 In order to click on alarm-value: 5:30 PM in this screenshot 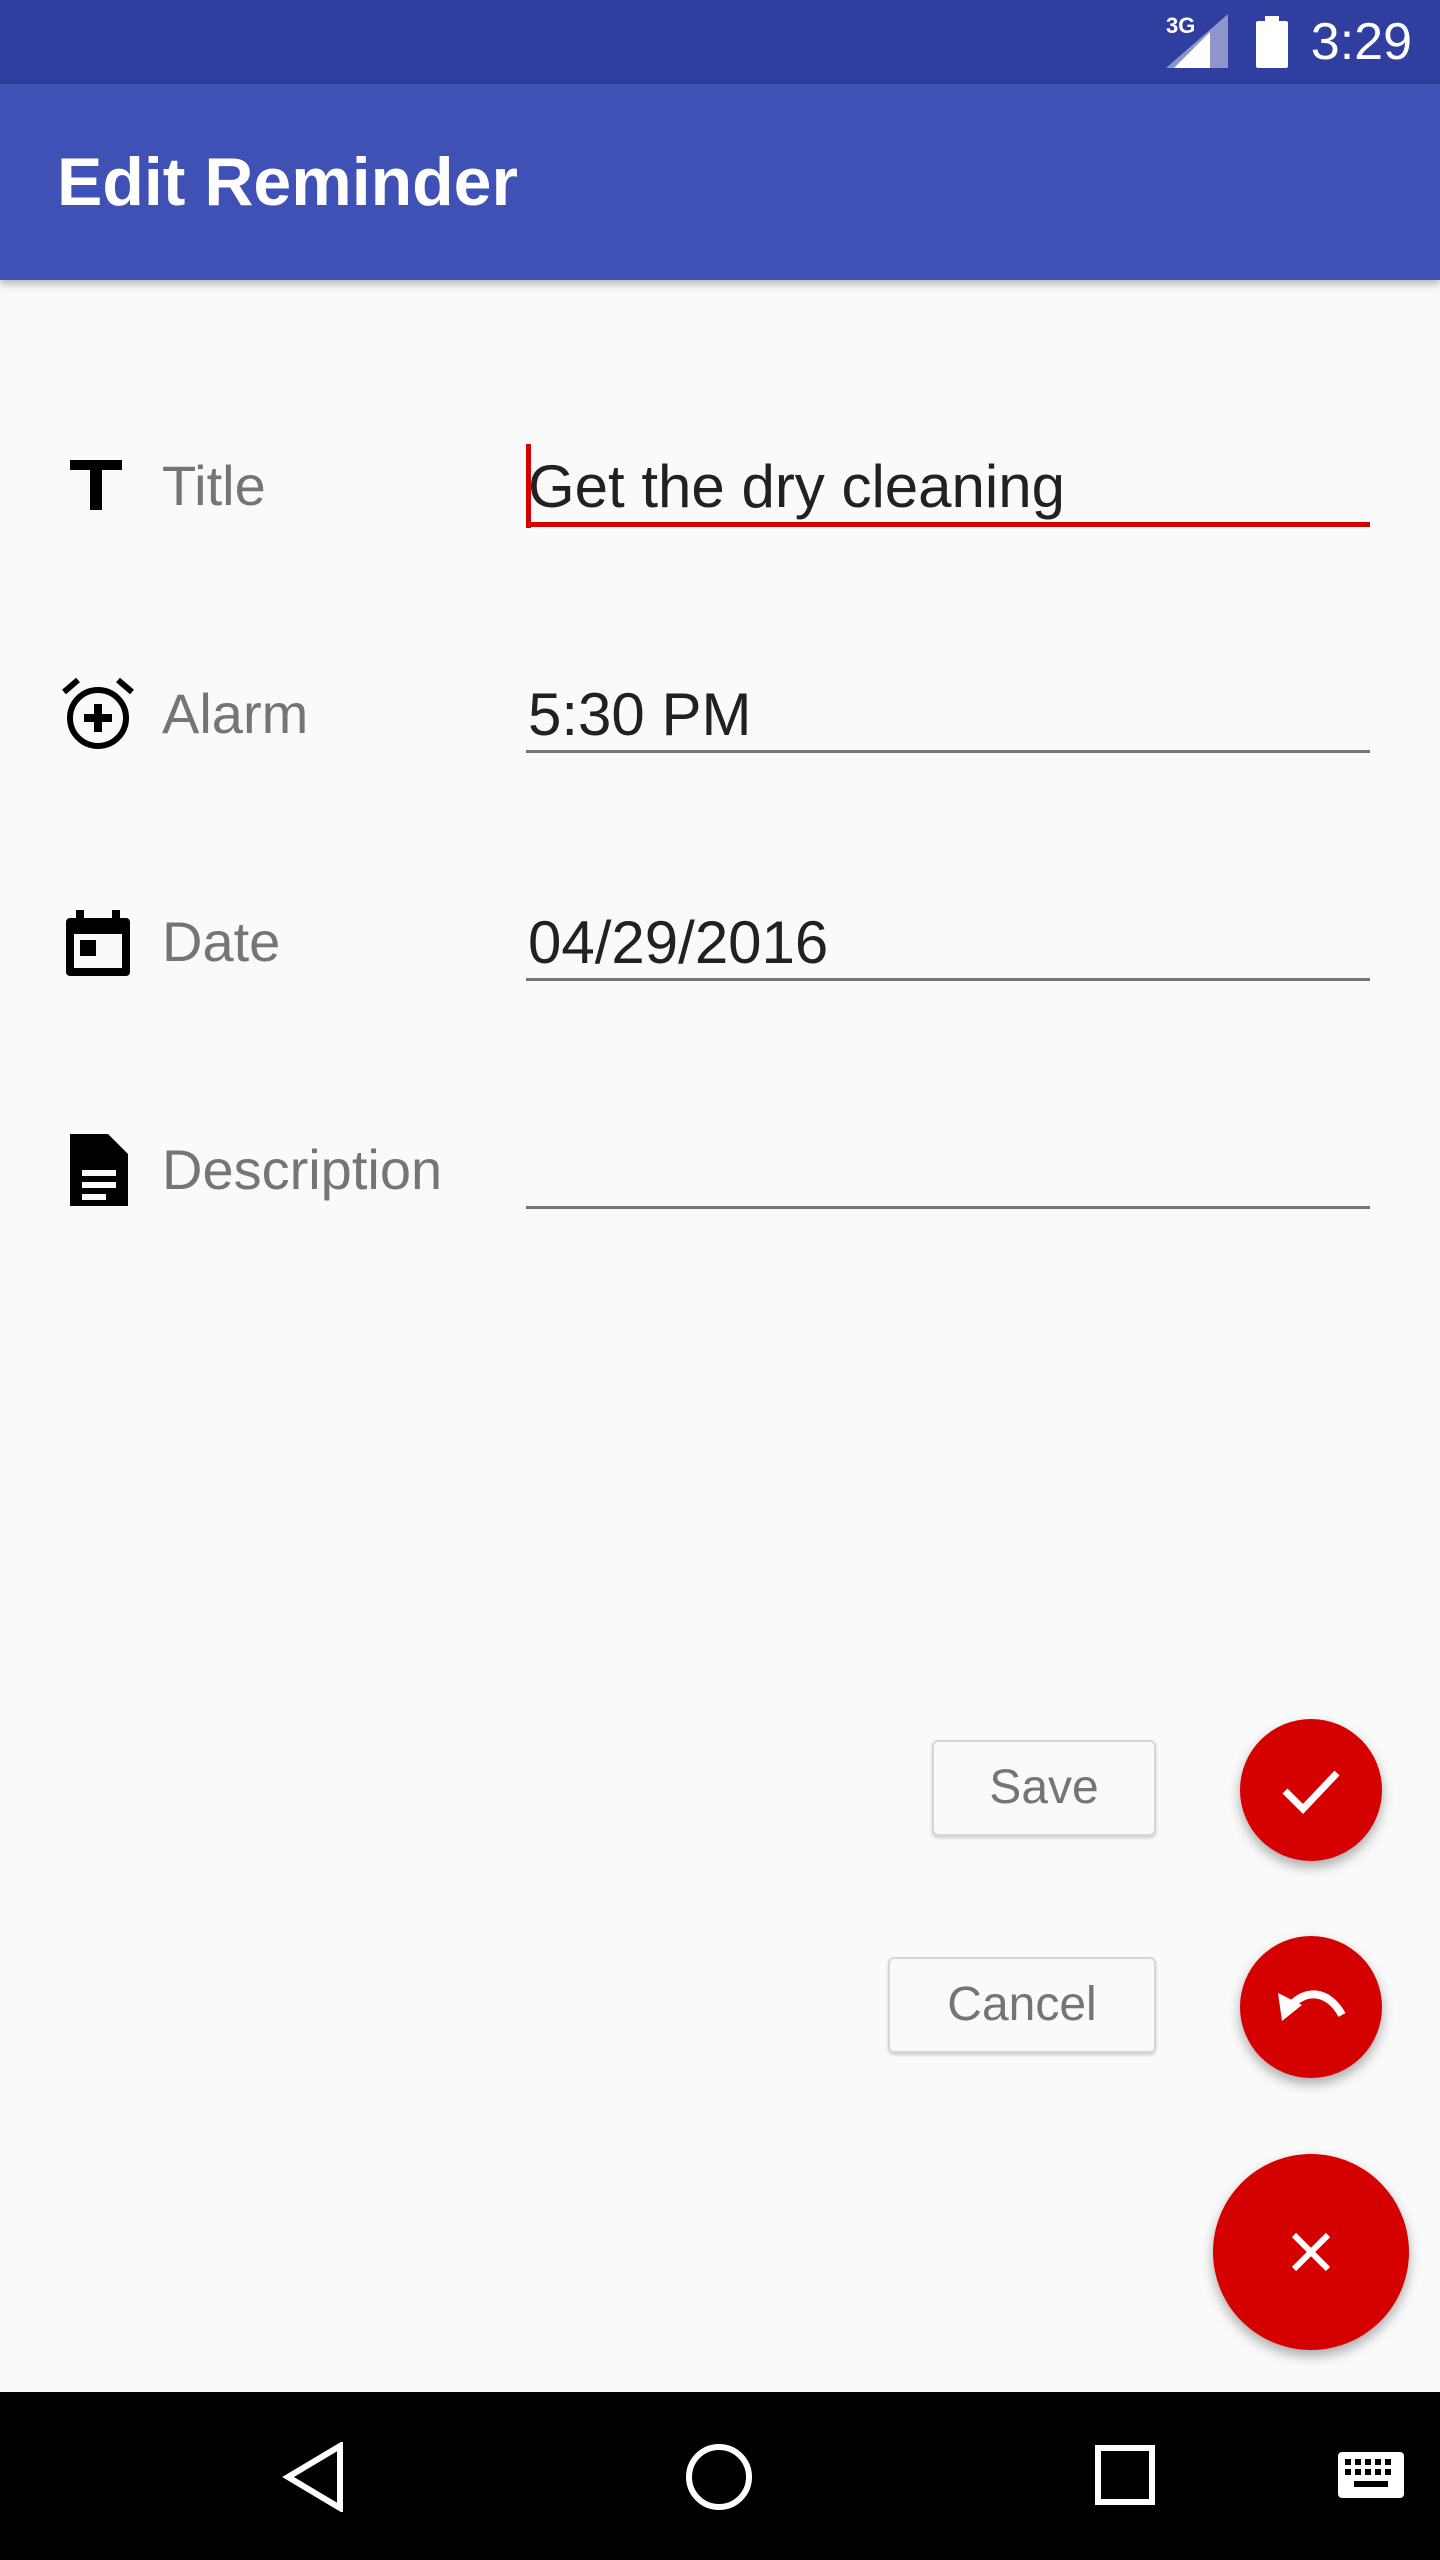, I will do `click(640, 714)`.